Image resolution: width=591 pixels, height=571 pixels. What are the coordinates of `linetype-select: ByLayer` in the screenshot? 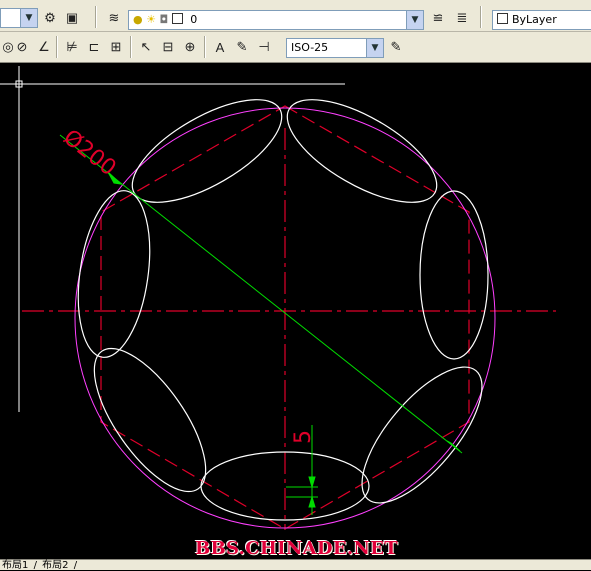 It's located at (541, 20).